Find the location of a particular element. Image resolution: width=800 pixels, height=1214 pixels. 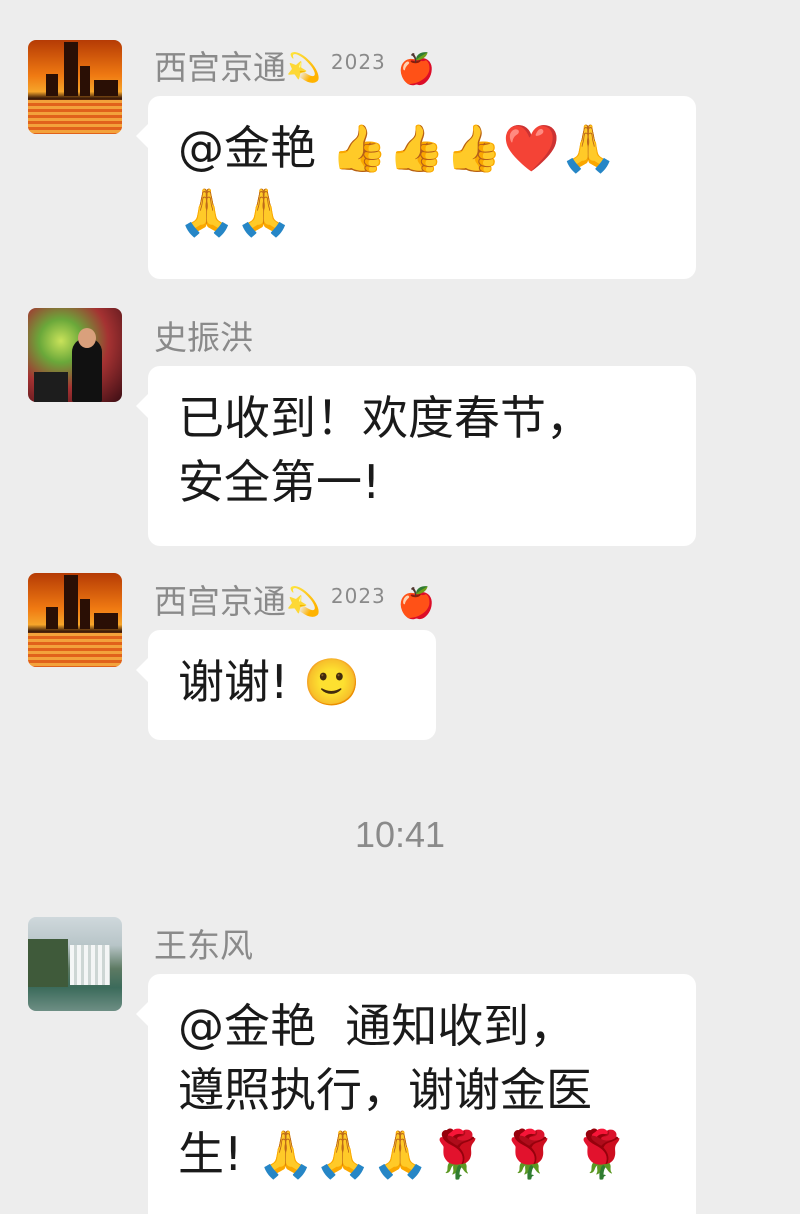

sender-year: 2023 is located at coordinates (358, 596).